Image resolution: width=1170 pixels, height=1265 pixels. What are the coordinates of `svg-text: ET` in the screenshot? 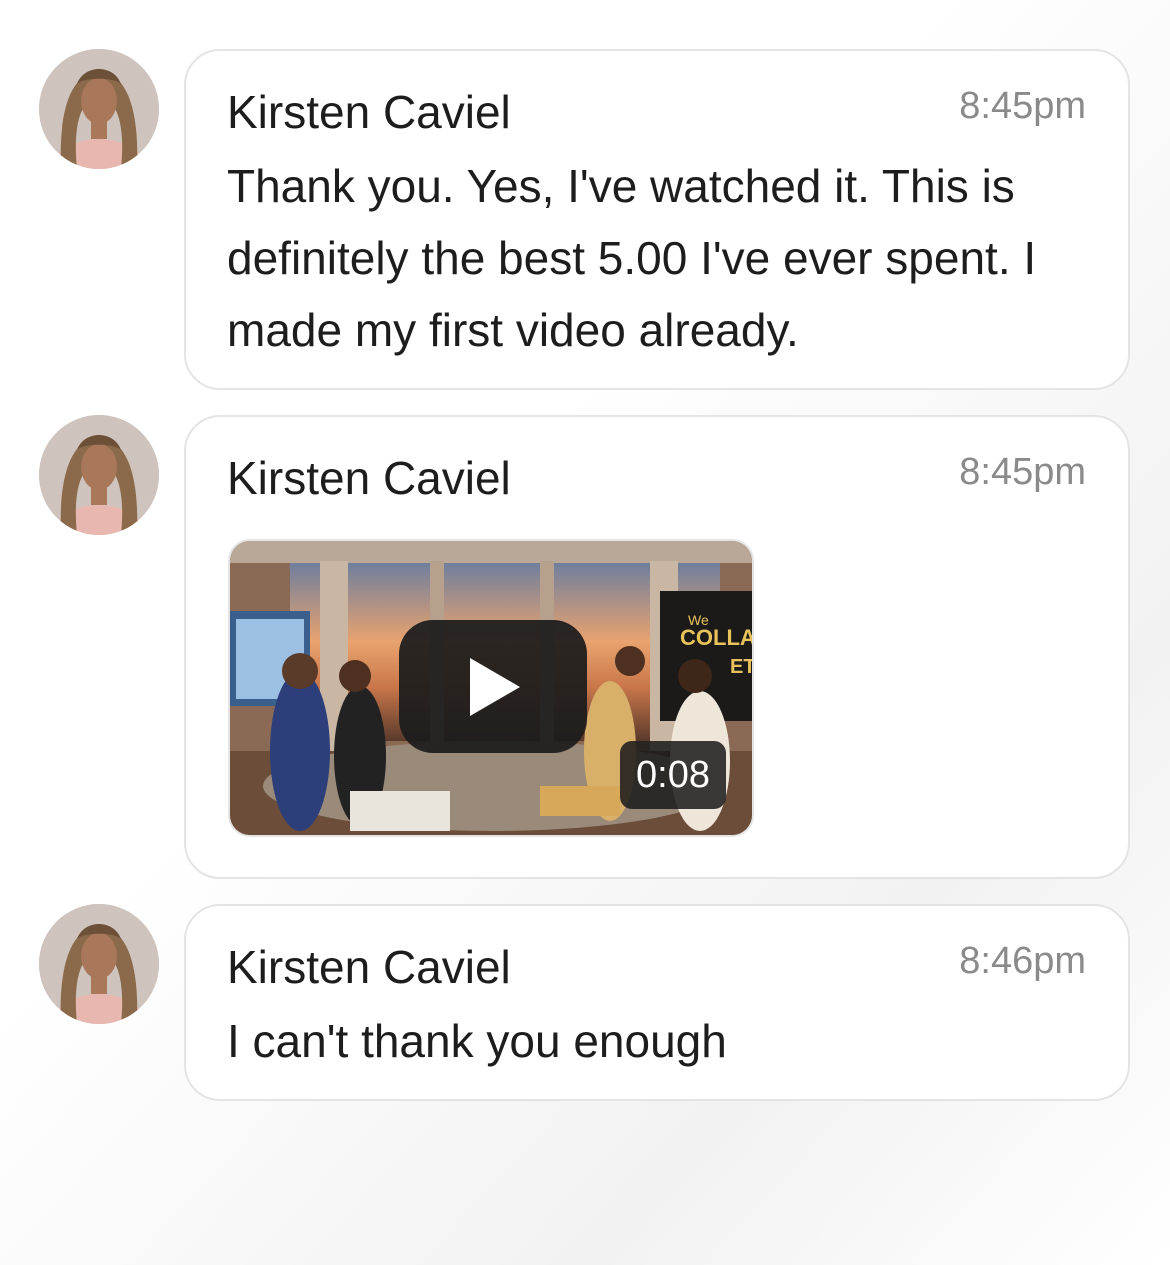 It's located at (742, 667).